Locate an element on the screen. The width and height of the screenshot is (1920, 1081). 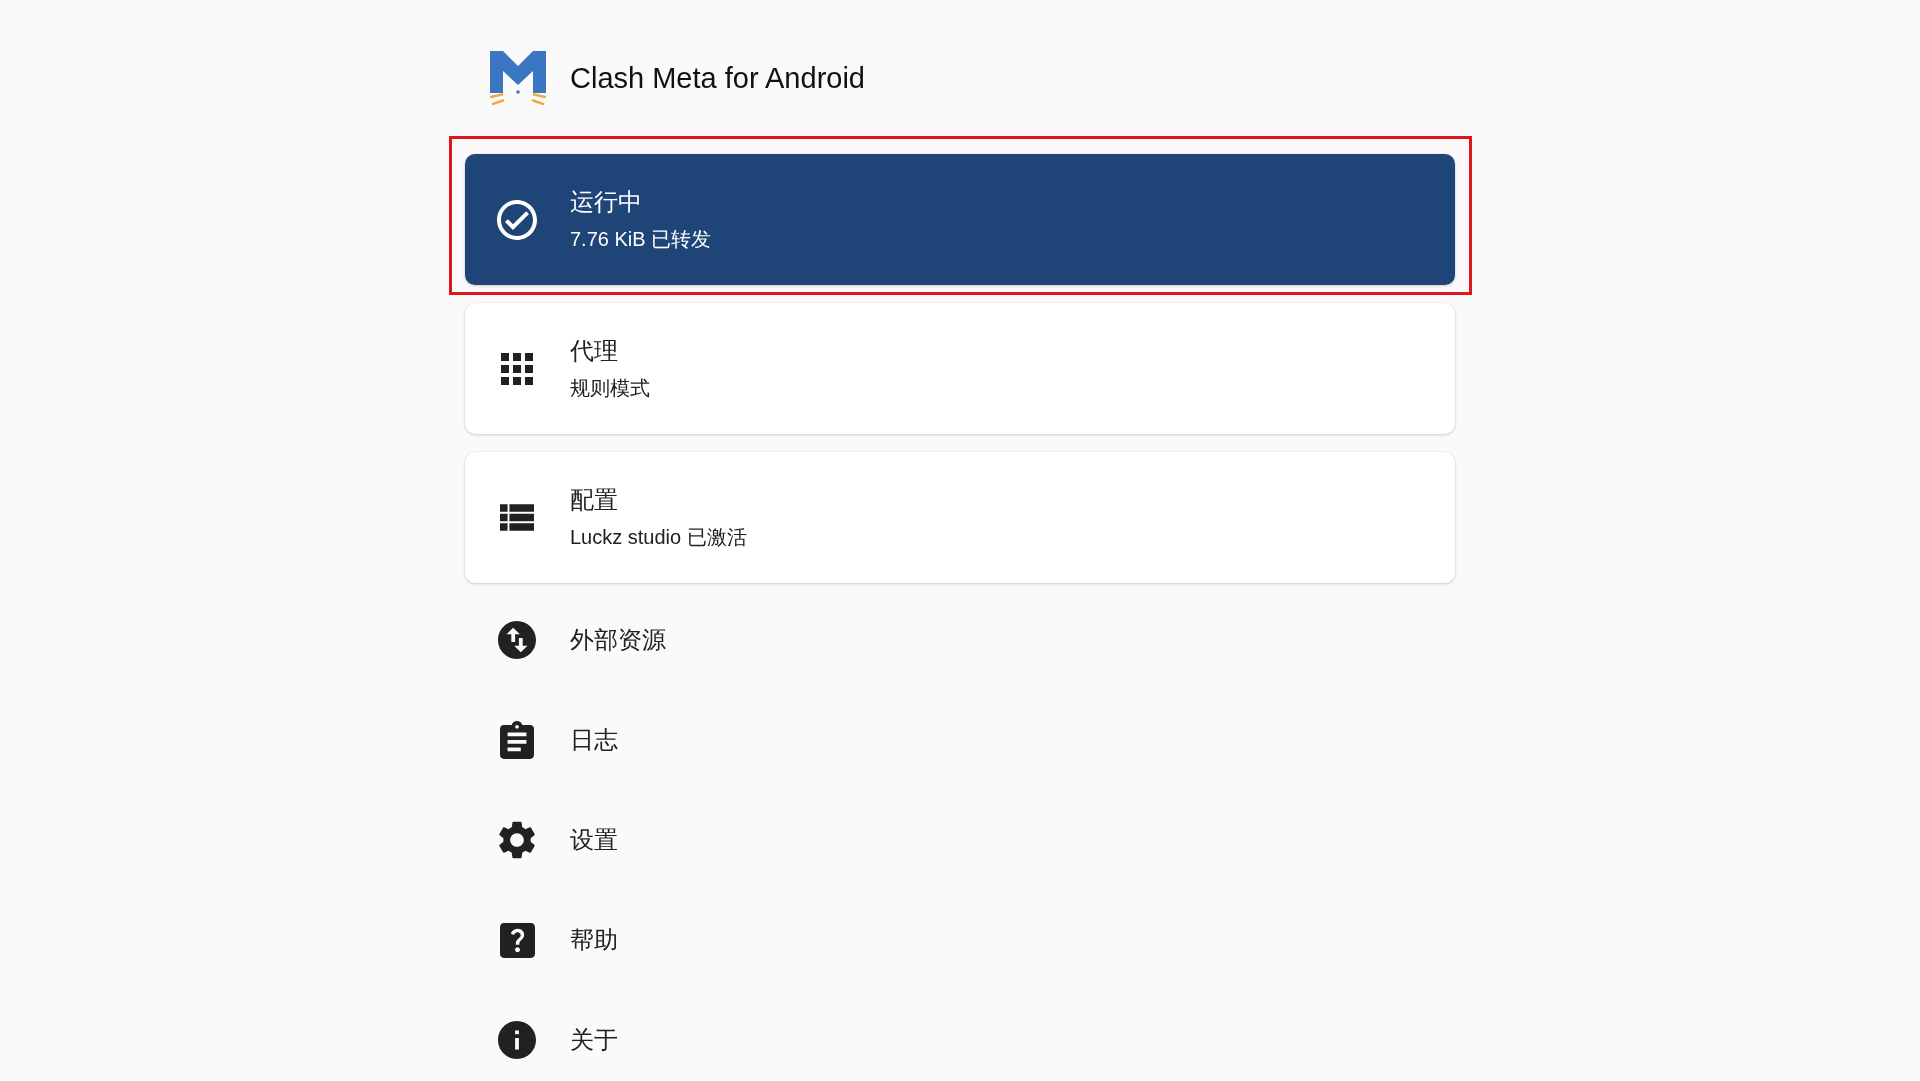
card-subtitle: 规则模式 is located at coordinates (610, 388).